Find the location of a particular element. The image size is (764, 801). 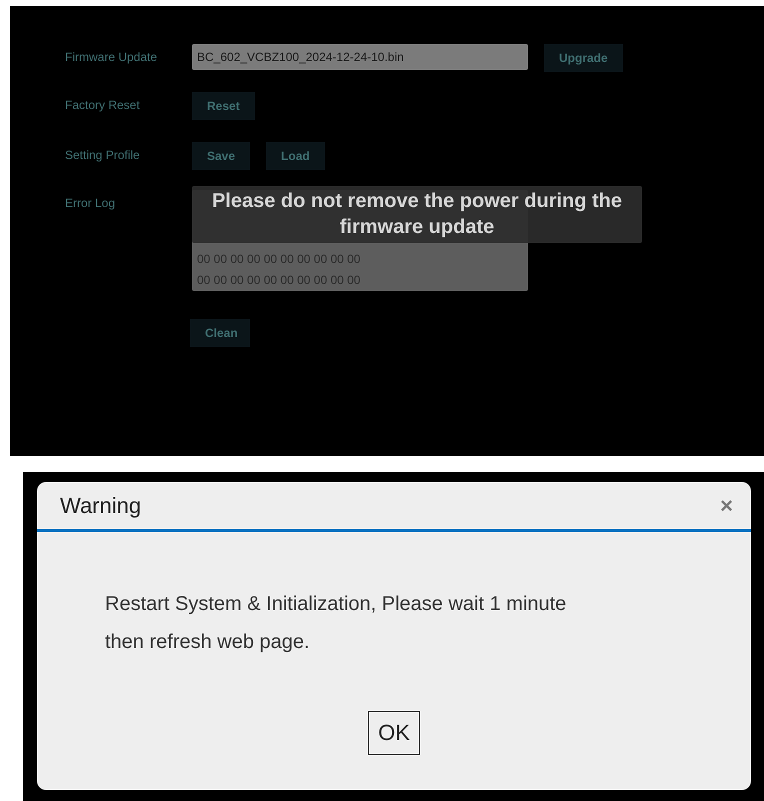

action-button: Upgrade is located at coordinates (583, 58).